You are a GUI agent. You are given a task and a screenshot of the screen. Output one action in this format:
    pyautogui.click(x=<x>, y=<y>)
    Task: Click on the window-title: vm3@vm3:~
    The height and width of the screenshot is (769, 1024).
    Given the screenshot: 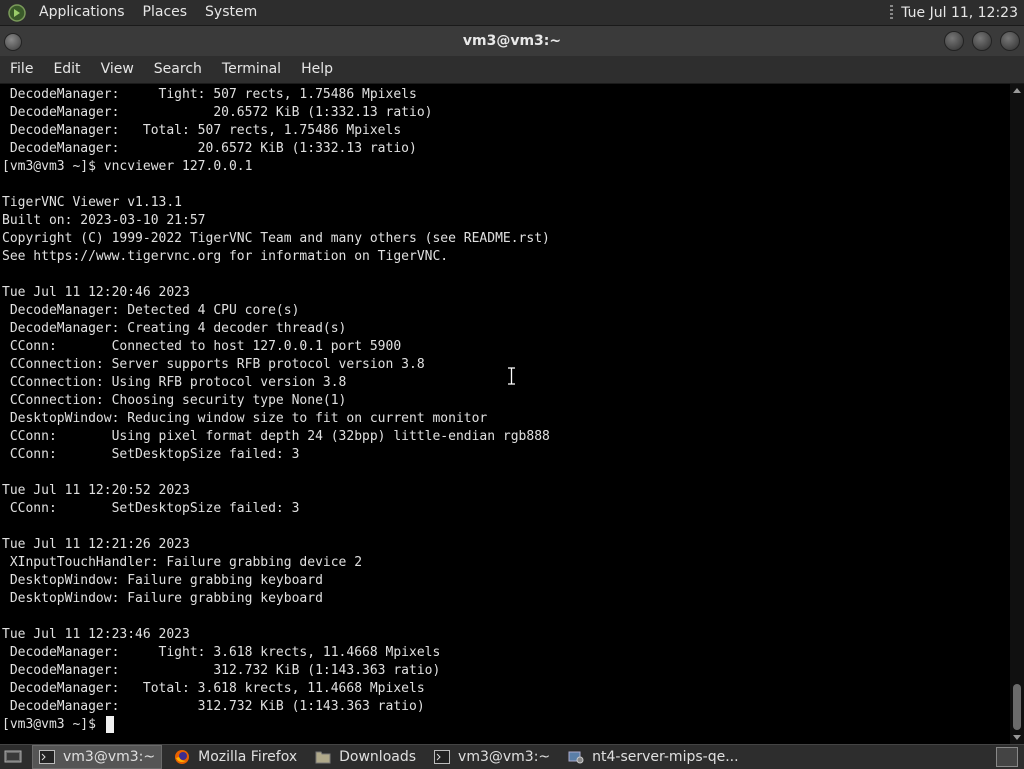 What is the action you would take?
    pyautogui.click(x=512, y=41)
    